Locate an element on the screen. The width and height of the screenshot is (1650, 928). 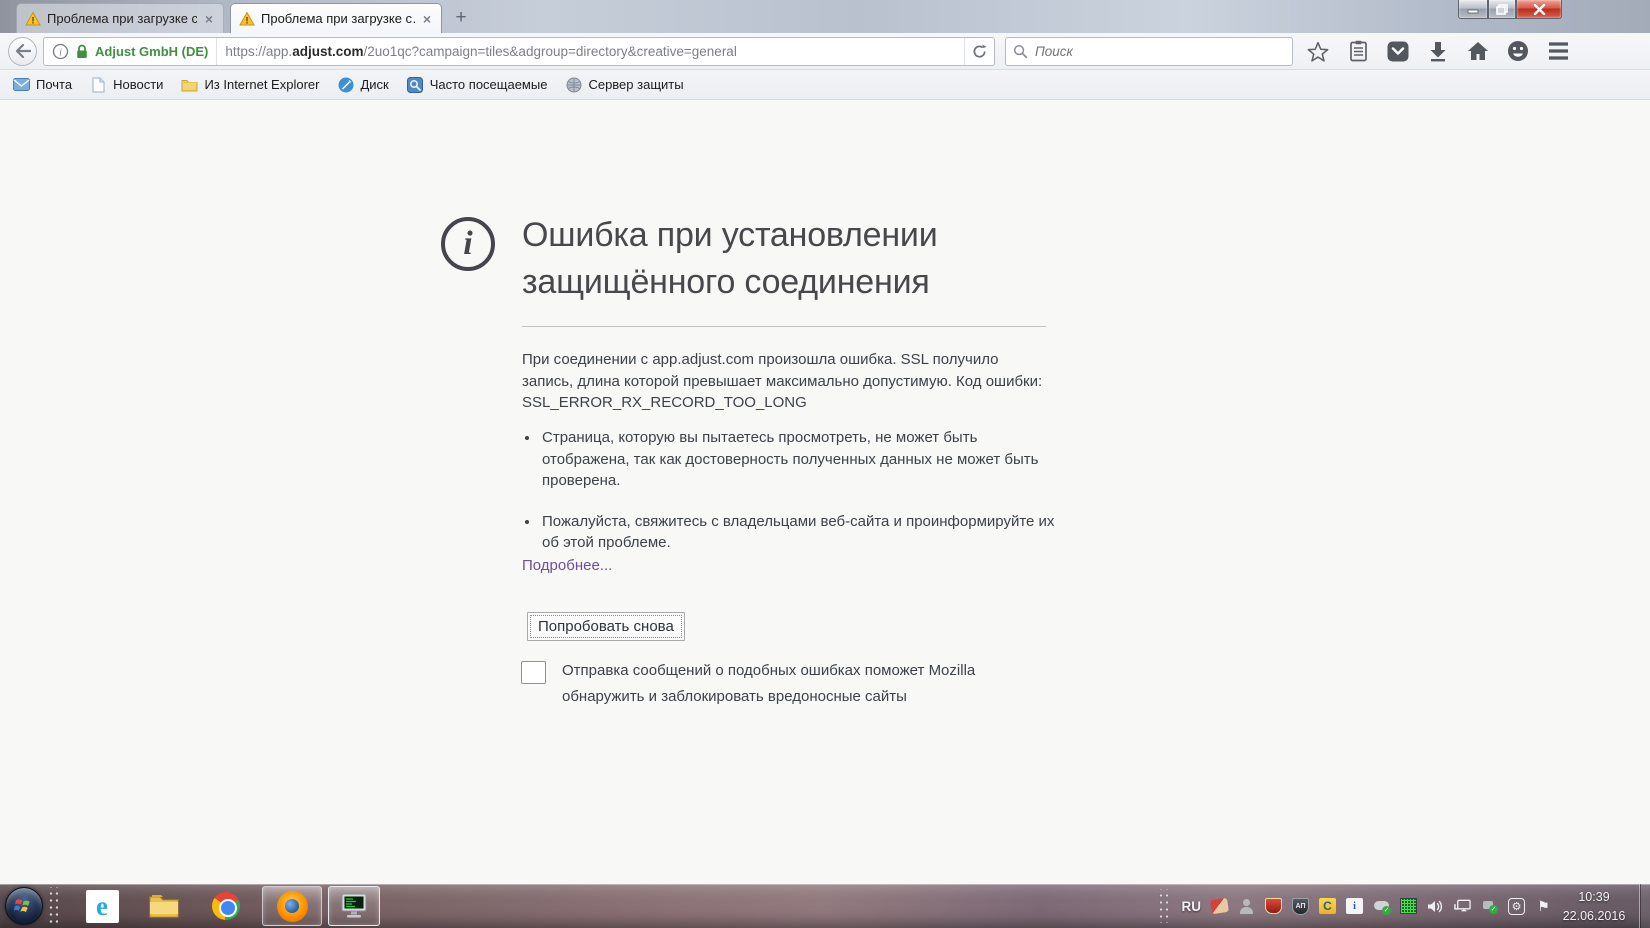
home-icon is located at coordinates (1478, 51).